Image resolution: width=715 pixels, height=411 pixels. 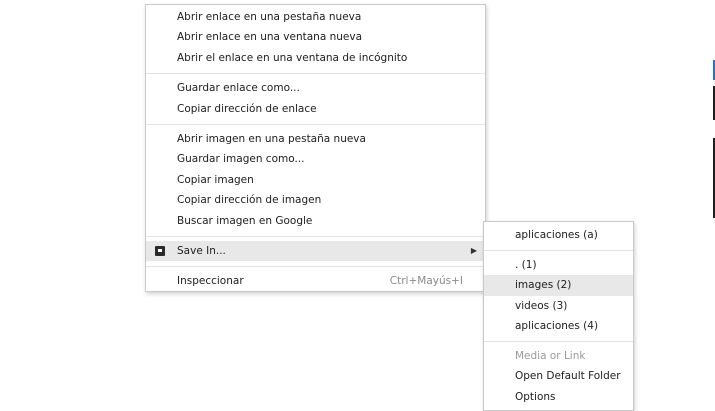 What do you see at coordinates (550, 355) in the screenshot?
I see `submenu-item-media-or-link: Media or Link` at bounding box center [550, 355].